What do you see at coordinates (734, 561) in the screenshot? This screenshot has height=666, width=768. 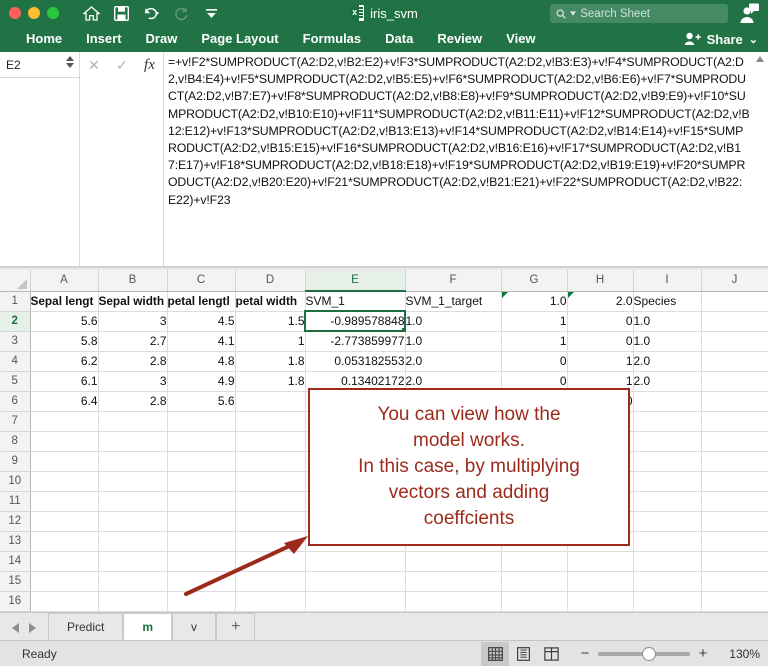 I see `cell-J14` at bounding box center [734, 561].